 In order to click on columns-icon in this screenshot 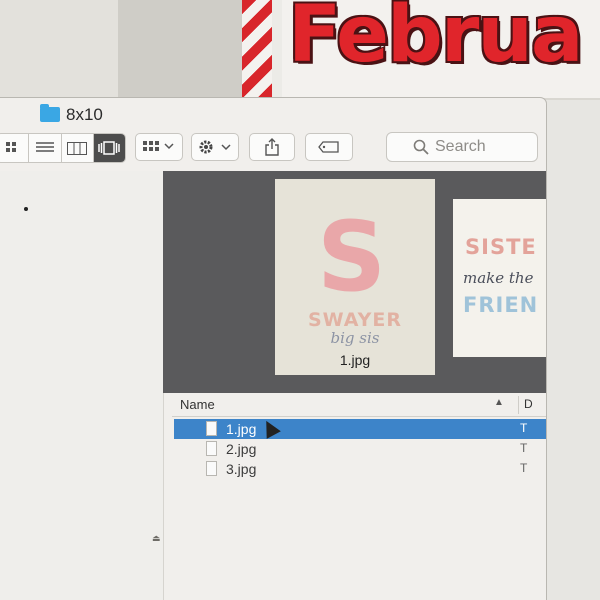, I will do `click(77, 148)`.